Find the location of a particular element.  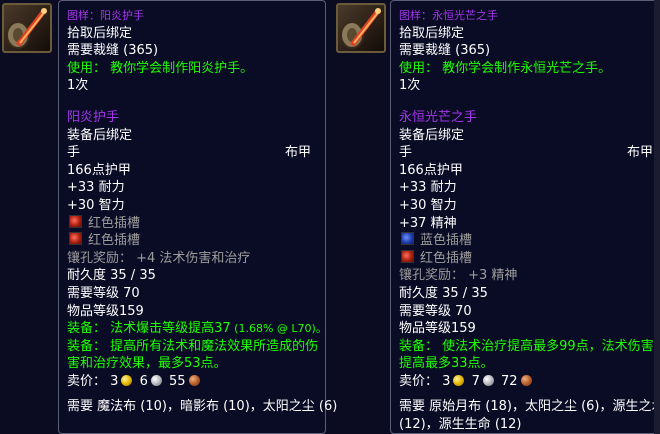

stat-spirit: +37 精神 is located at coordinates (428, 223).